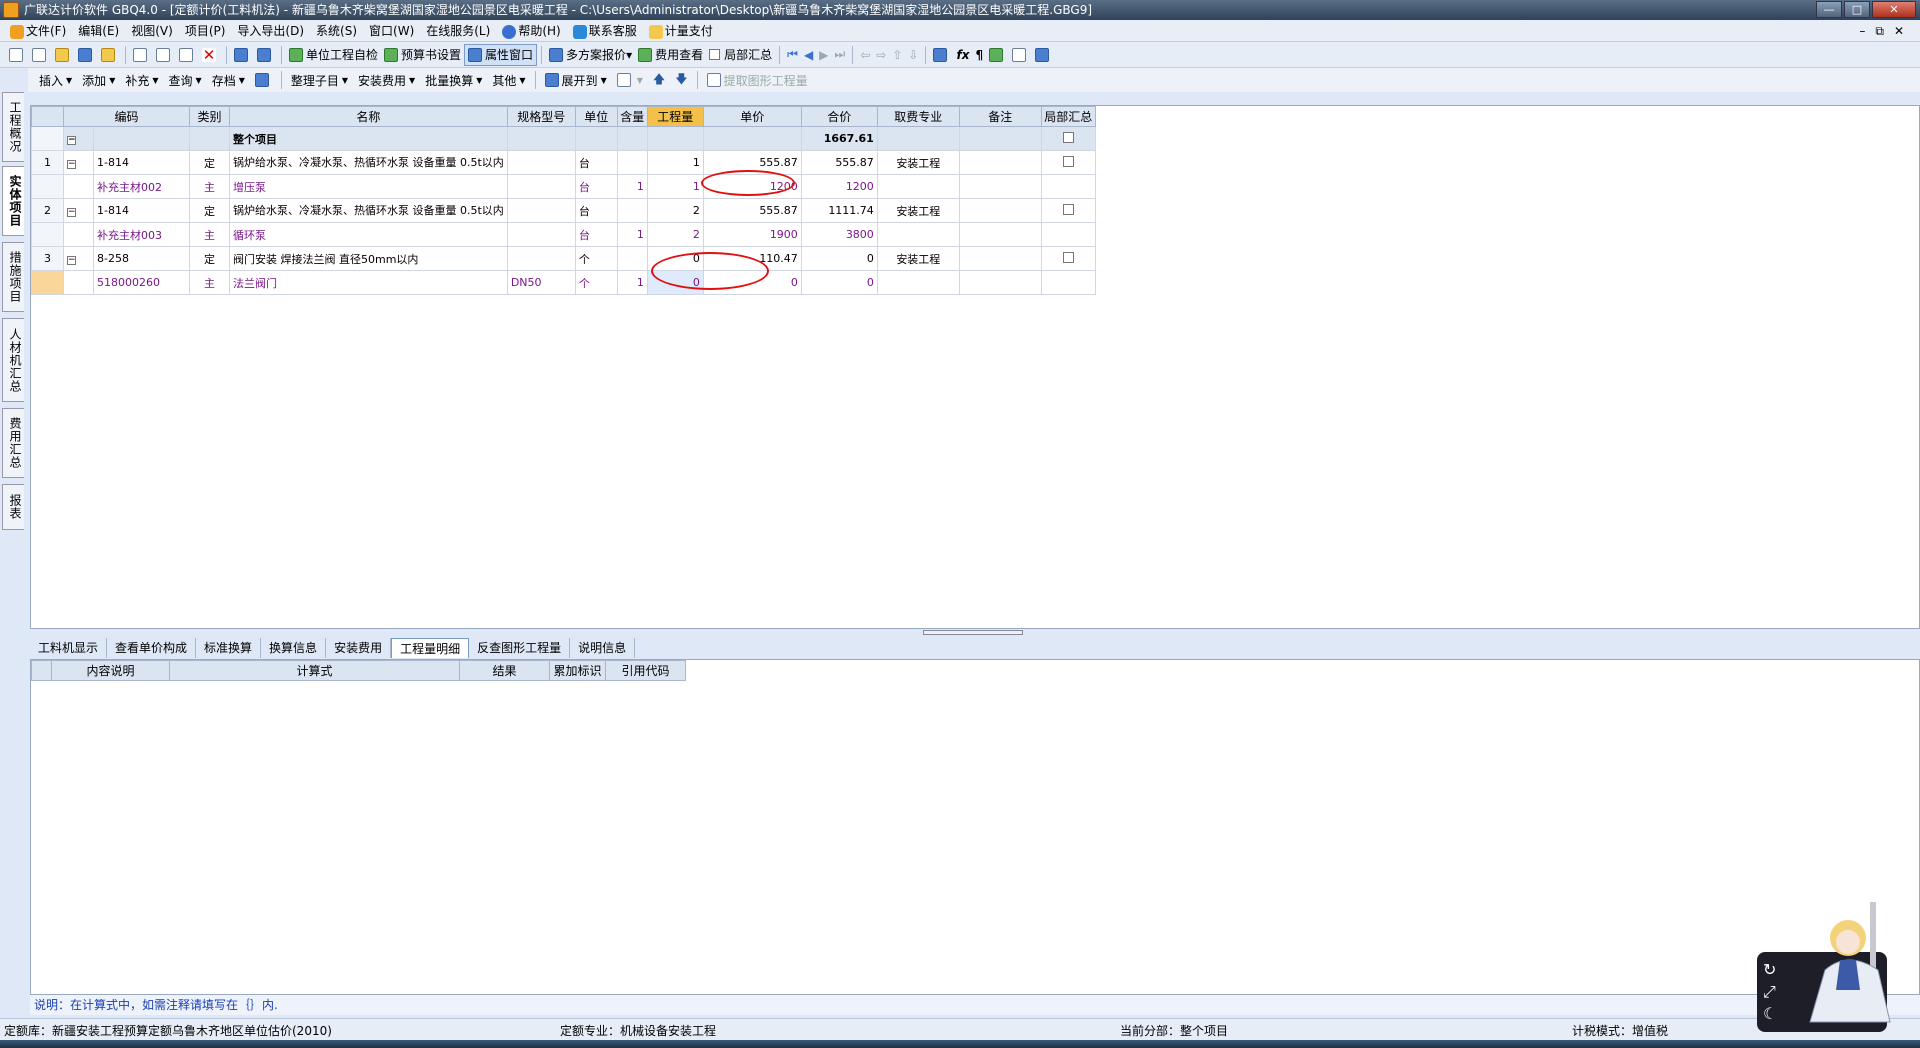  I want to click on minimize-button: —, so click(1829, 9).